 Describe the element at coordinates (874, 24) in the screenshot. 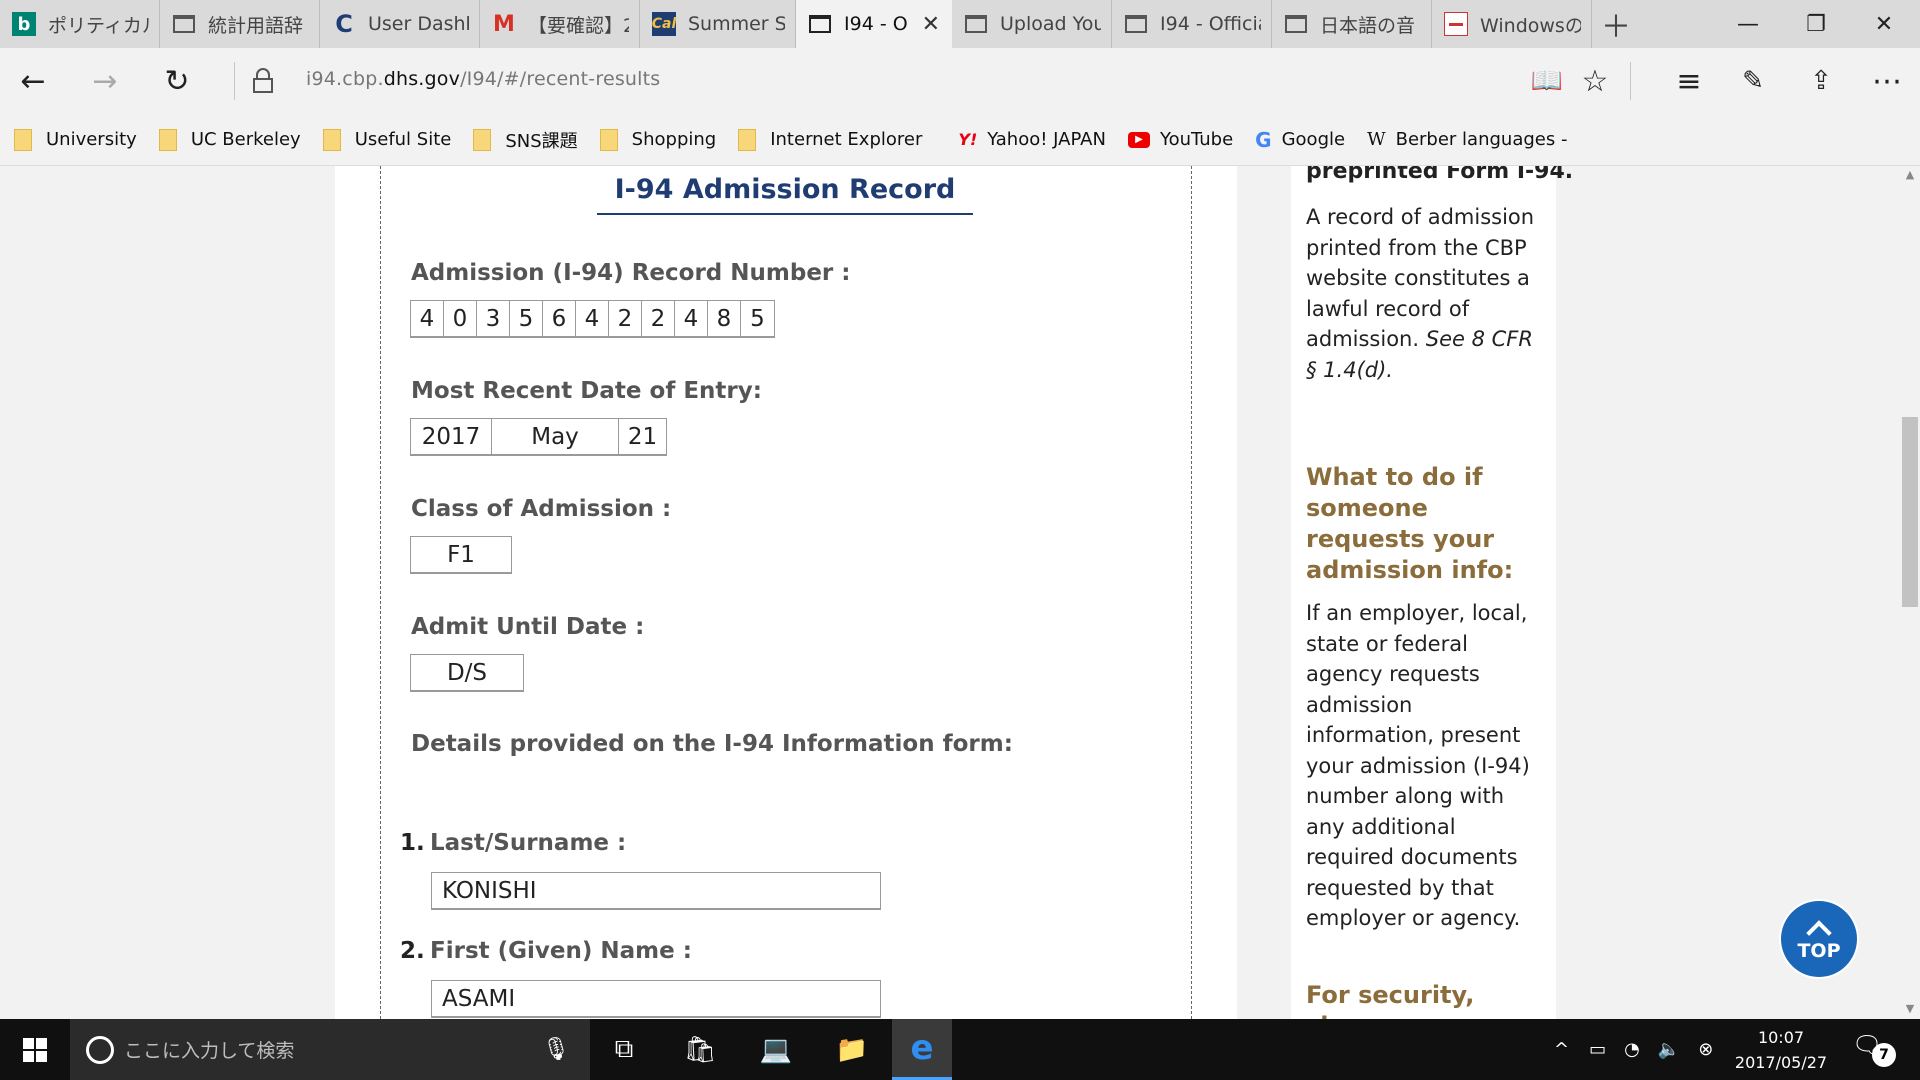

I see `tab-i94-active: I94 - O ✕` at that location.